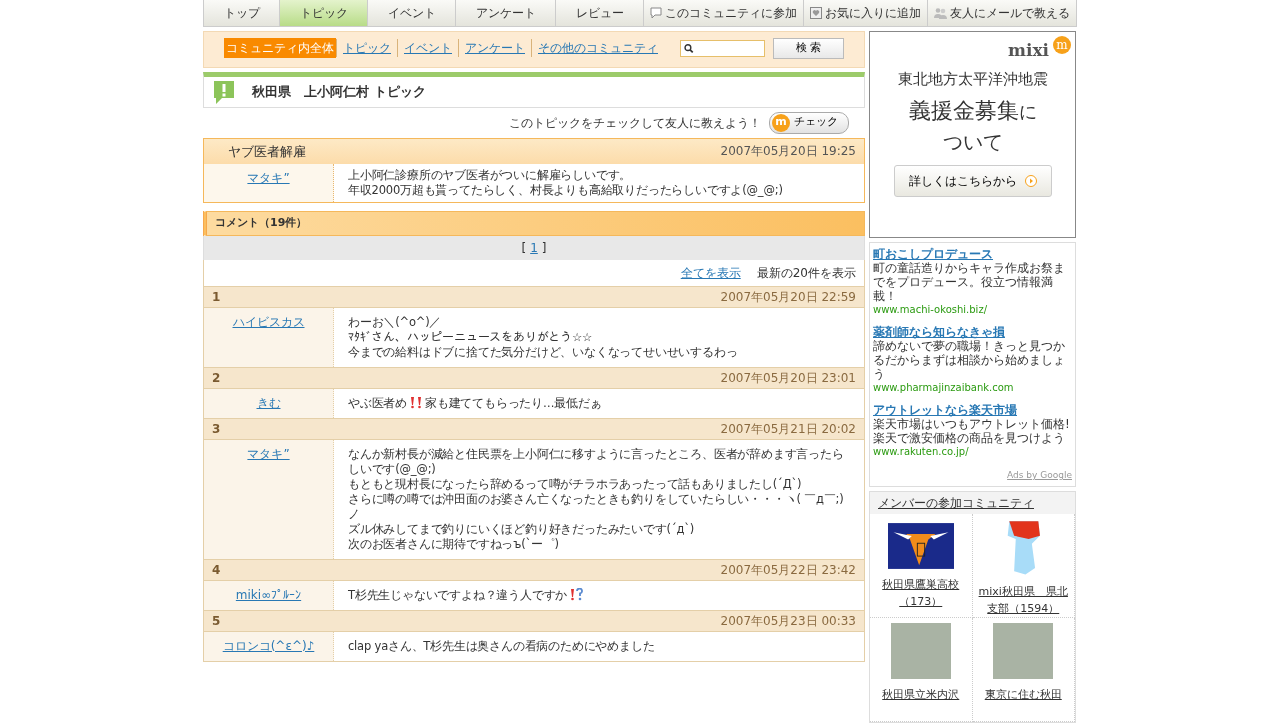 This screenshot has height=726, width=1280. Describe the element at coordinates (972, 410) in the screenshot. I see `ad-title-link: アウトレットなら楽天市場` at that location.